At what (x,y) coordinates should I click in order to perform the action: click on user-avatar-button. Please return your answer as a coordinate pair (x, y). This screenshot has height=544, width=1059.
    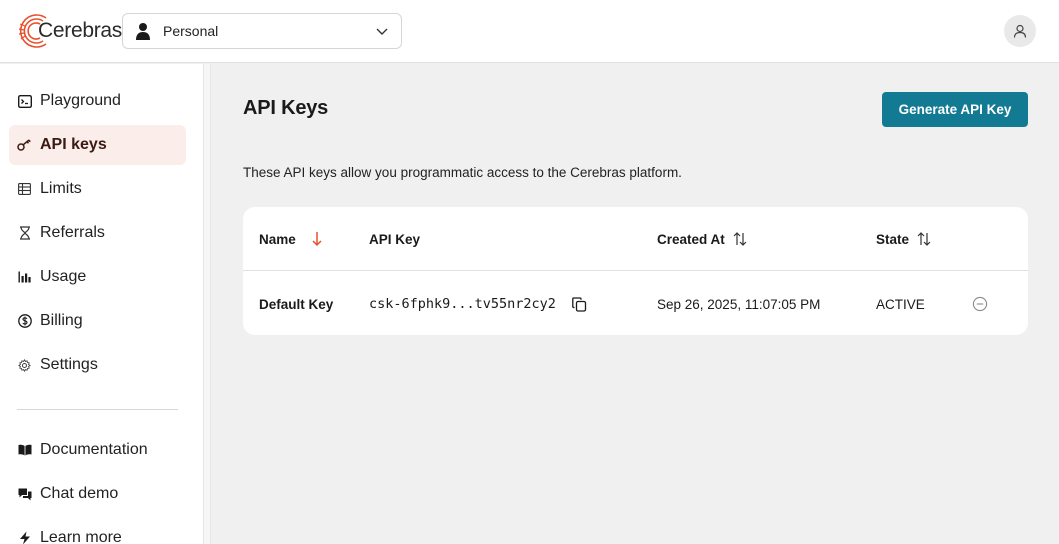
    Looking at the image, I should click on (1020, 31).